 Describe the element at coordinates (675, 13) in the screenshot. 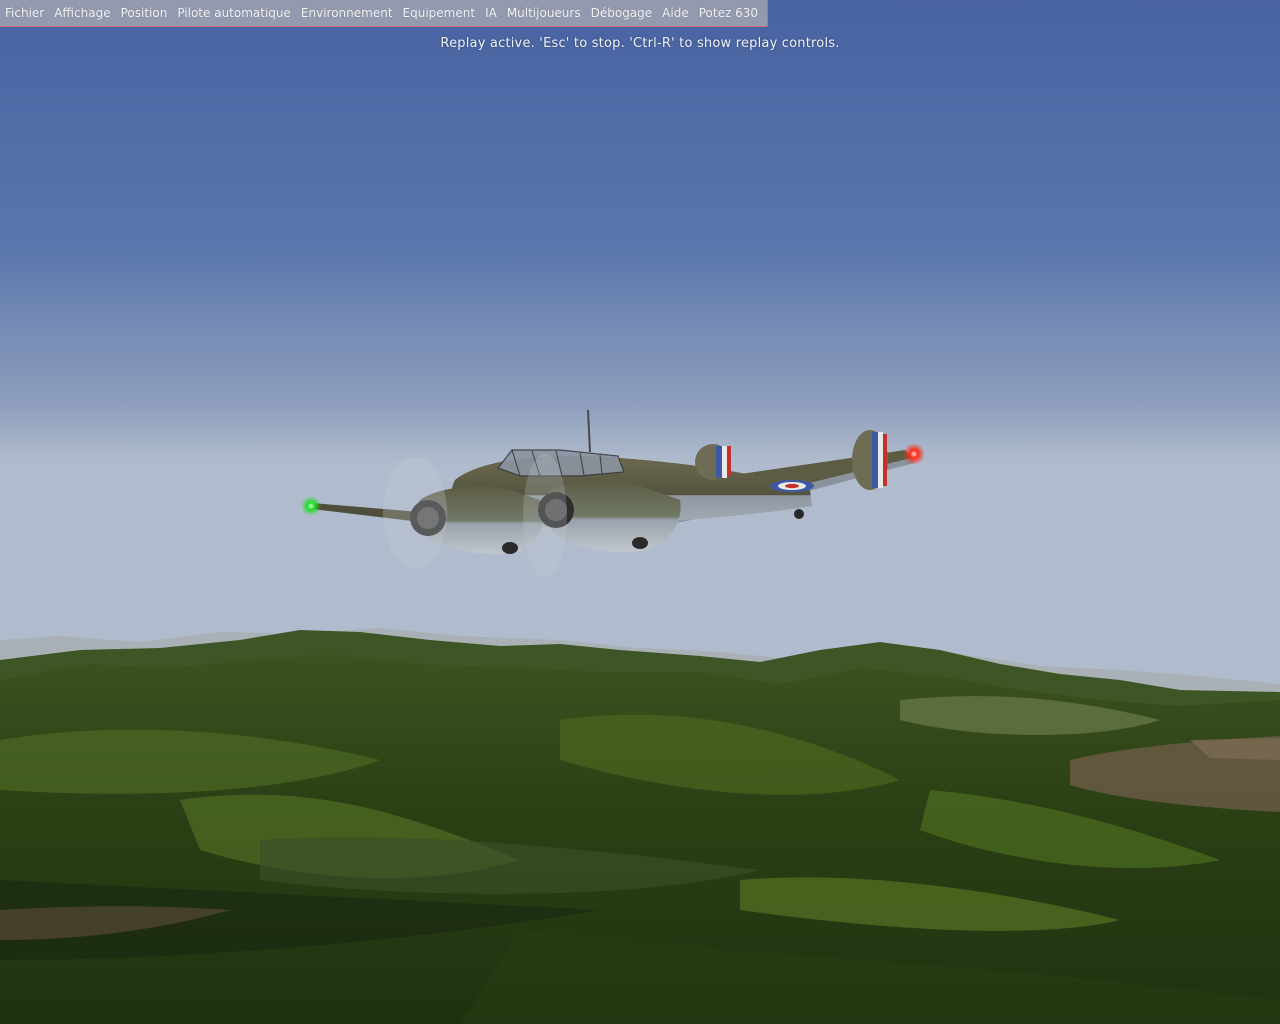

I see `menu-help: Aide` at that location.